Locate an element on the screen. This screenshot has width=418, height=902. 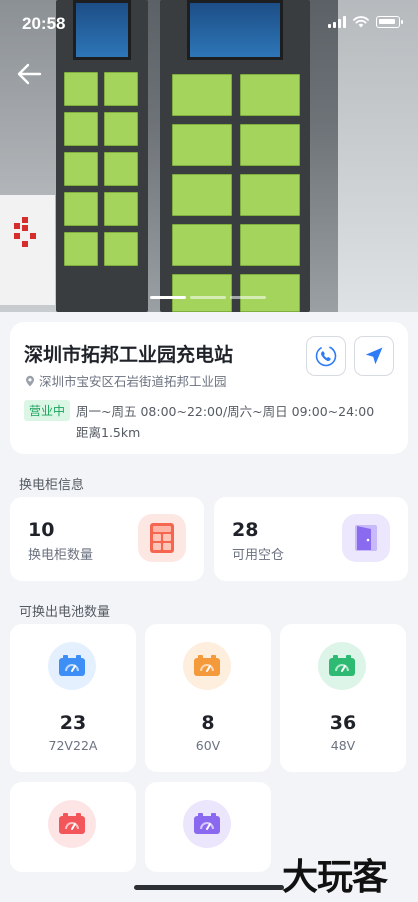
station-address: 深圳市宝安区石岩街道拓邦工业园 is located at coordinates (125, 380).